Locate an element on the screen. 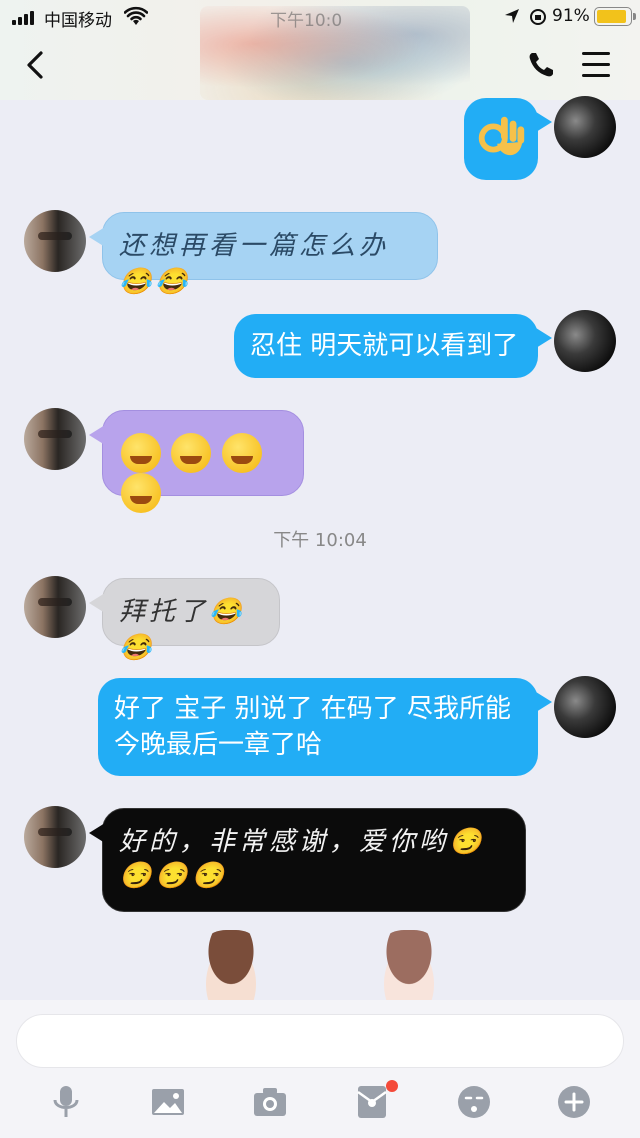 The width and height of the screenshot is (640, 1138). image-icon is located at coordinates (168, 1102).